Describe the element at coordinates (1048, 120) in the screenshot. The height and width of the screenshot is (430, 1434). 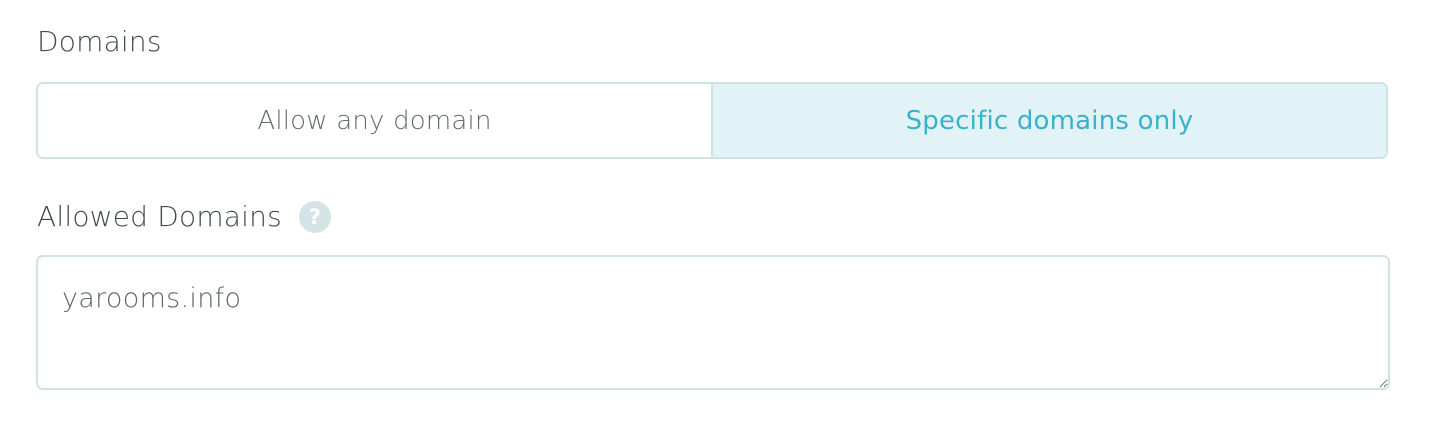
I see `specific-domains-only-option: Specific domains only` at that location.